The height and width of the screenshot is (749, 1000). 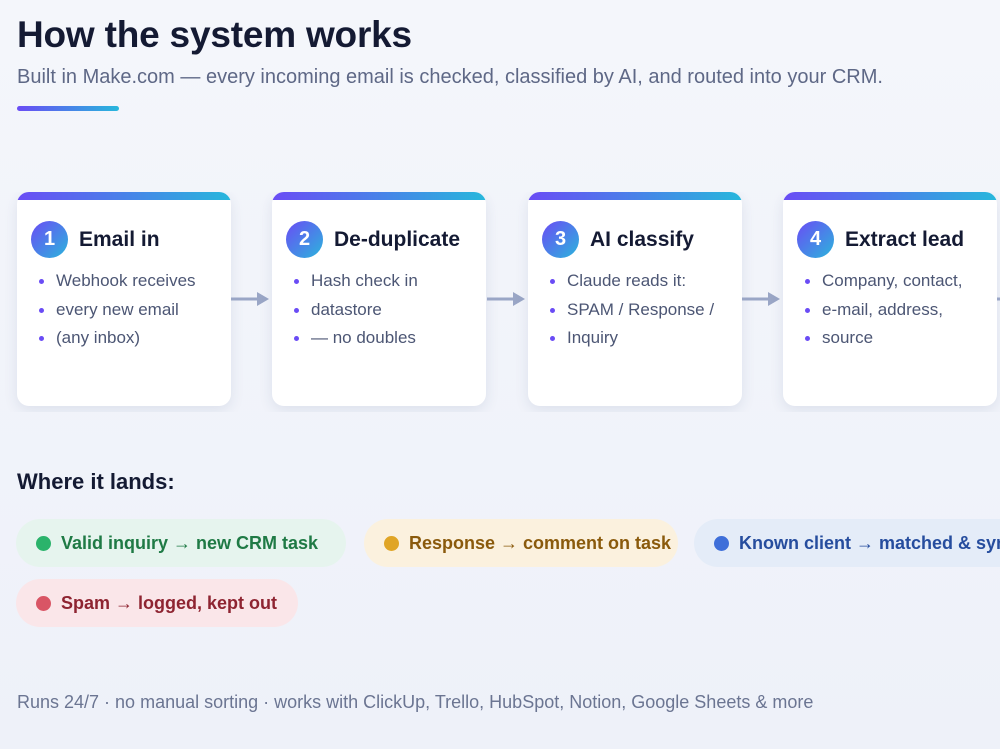 I want to click on step-title: De-duplicate, so click(x=397, y=239).